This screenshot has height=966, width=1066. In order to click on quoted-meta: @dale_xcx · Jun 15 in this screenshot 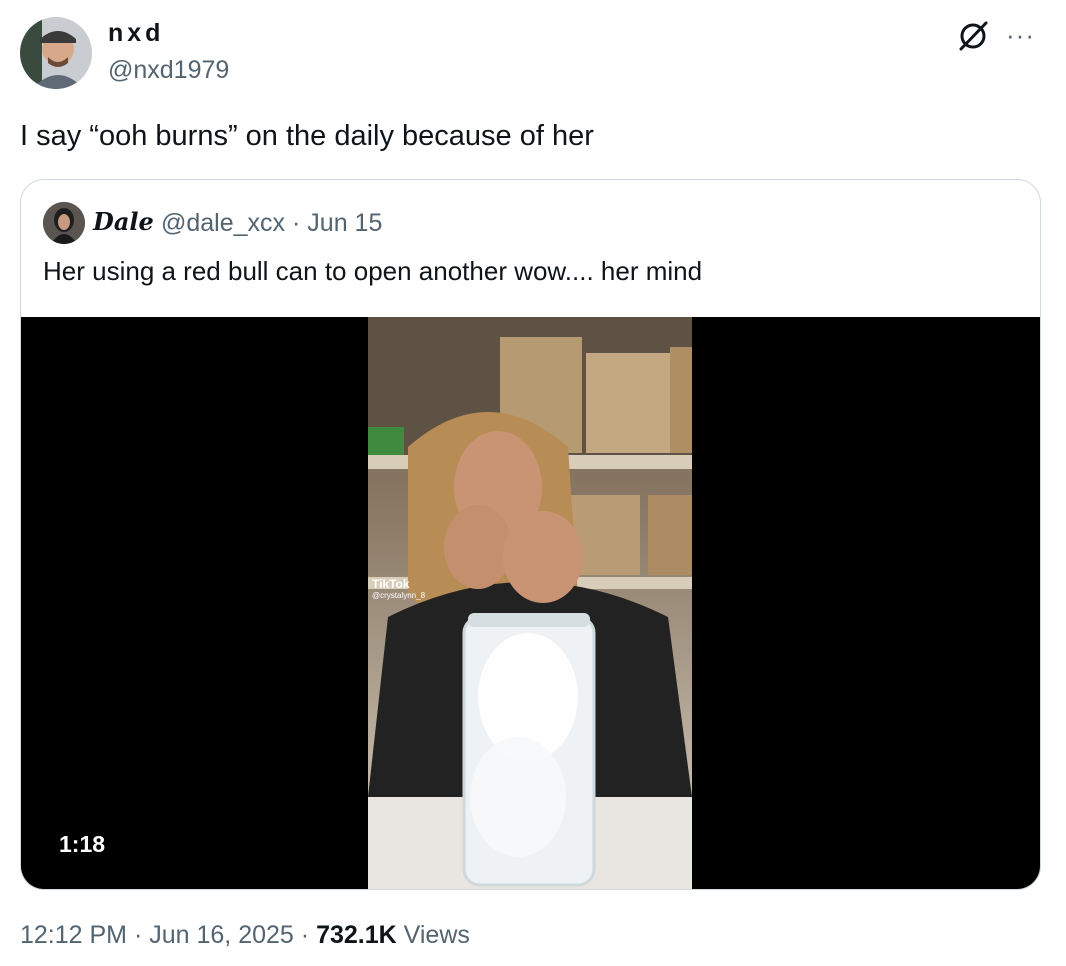, I will do `click(271, 223)`.